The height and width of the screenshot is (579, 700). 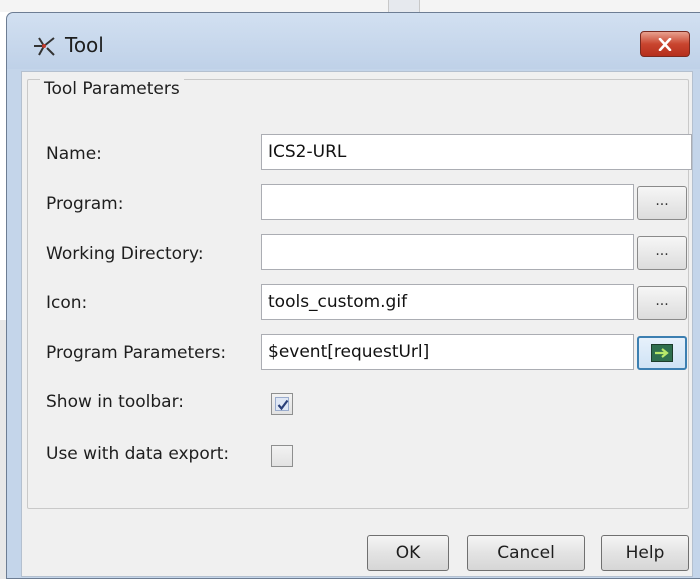 What do you see at coordinates (645, 553) in the screenshot?
I see `help-button: Help` at bounding box center [645, 553].